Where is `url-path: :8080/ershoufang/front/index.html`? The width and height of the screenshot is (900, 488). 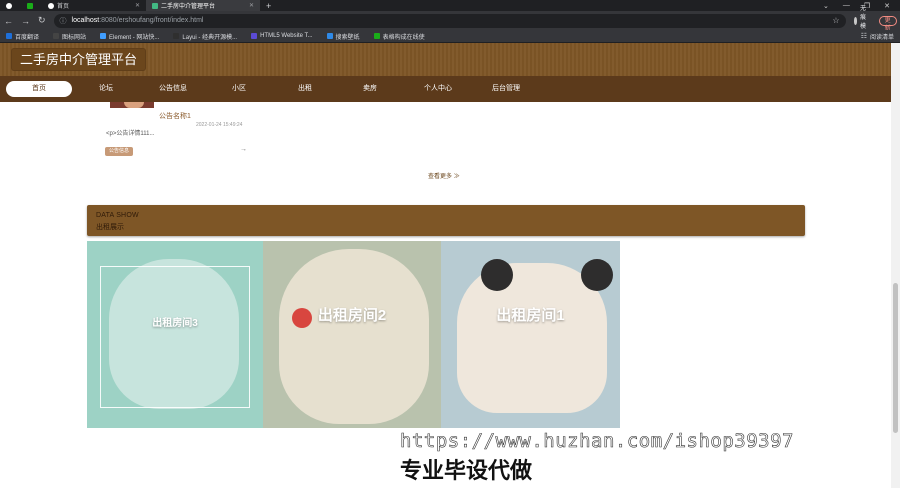 url-path: :8080/ershoufang/front/index.html is located at coordinates (151, 20).